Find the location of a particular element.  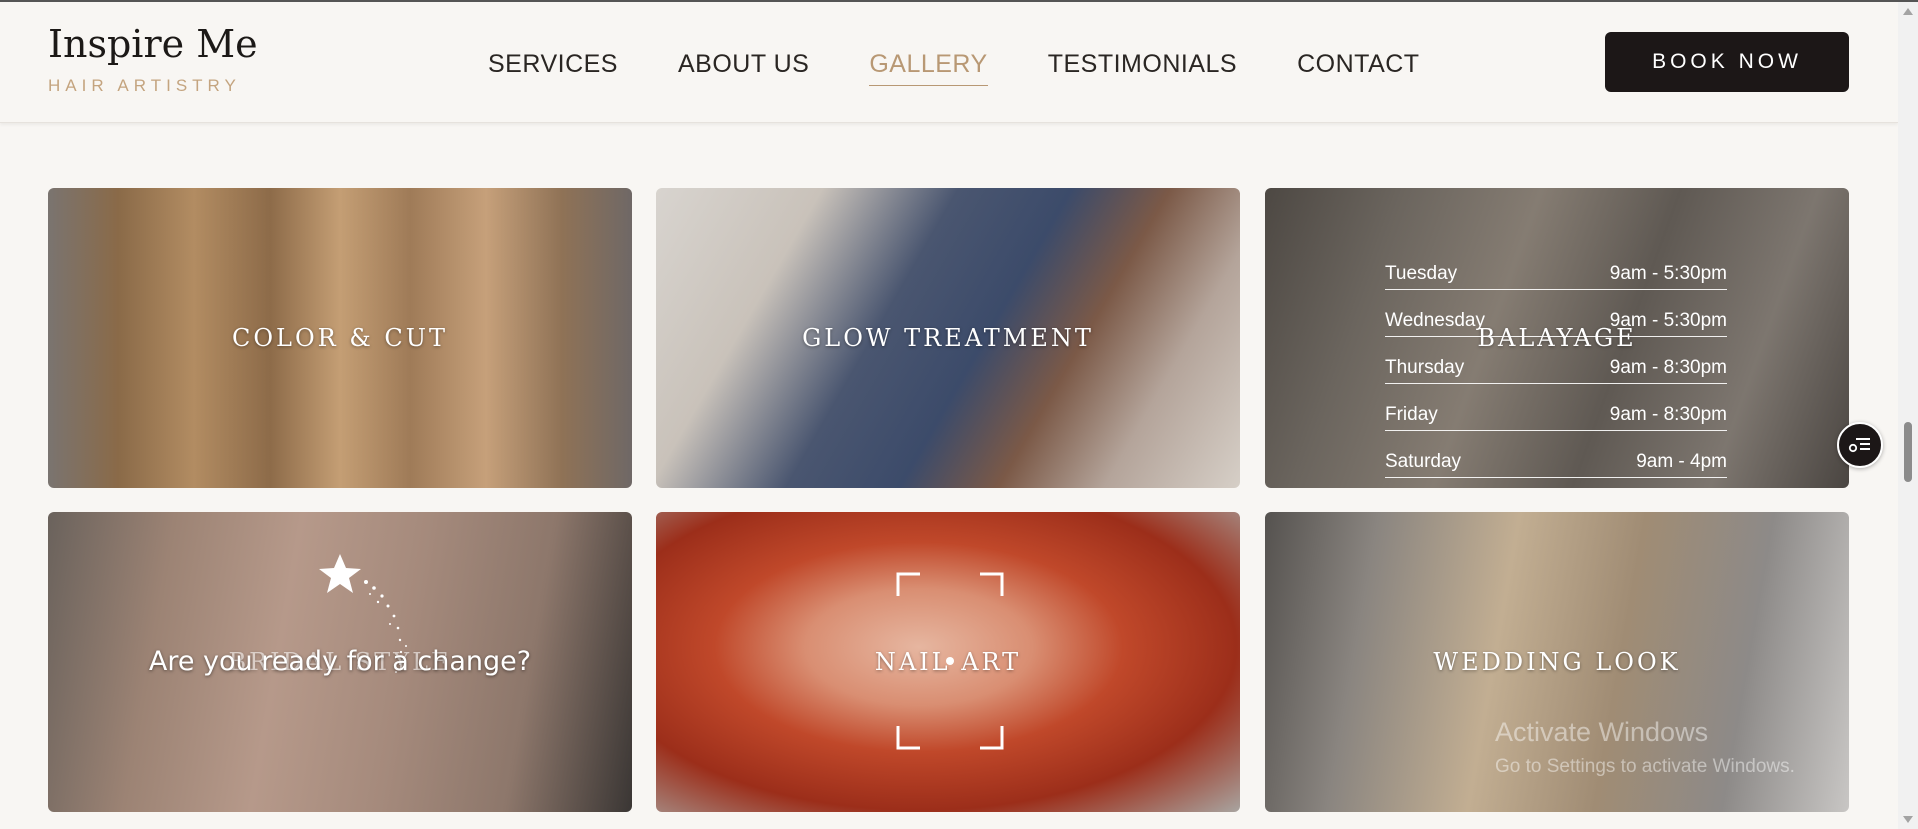

menu-list-button is located at coordinates (1860, 445).